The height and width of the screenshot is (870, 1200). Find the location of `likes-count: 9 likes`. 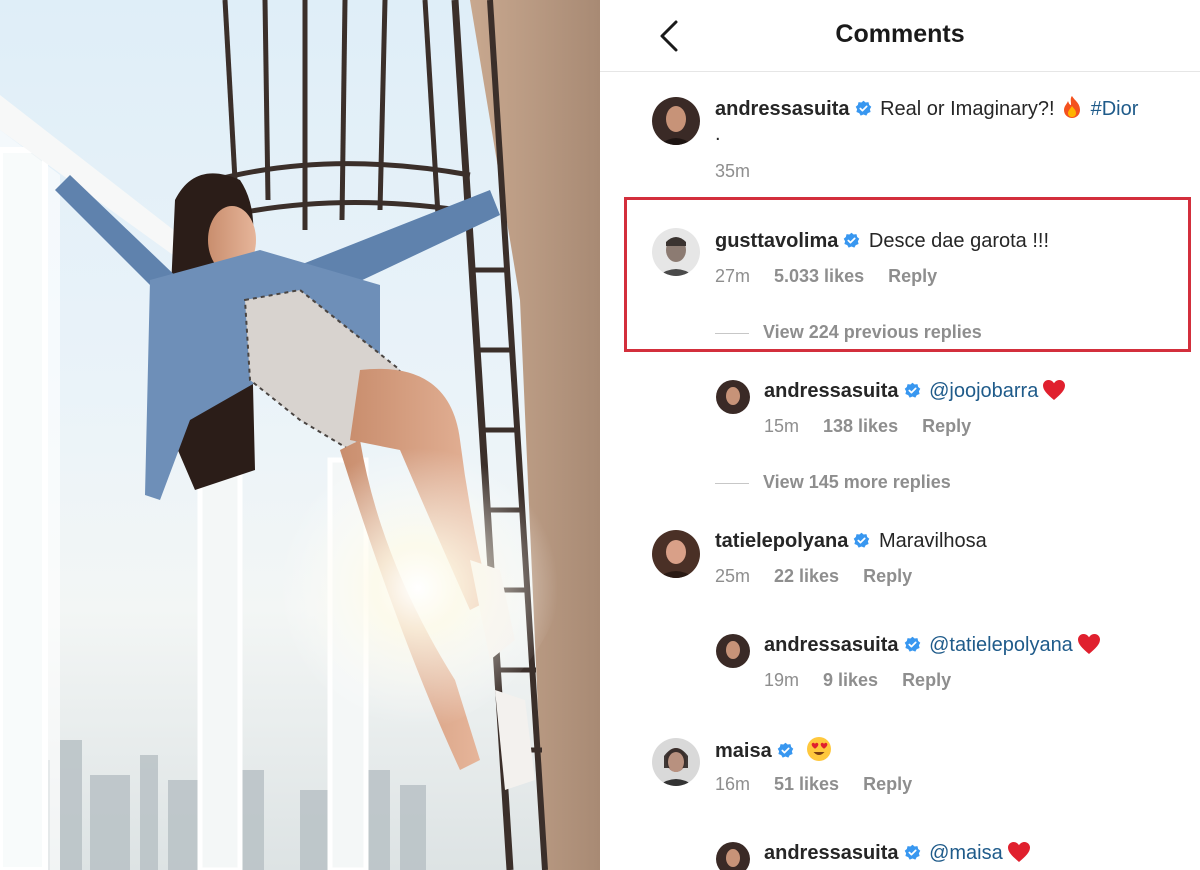

likes-count: 9 likes is located at coordinates (850, 680).